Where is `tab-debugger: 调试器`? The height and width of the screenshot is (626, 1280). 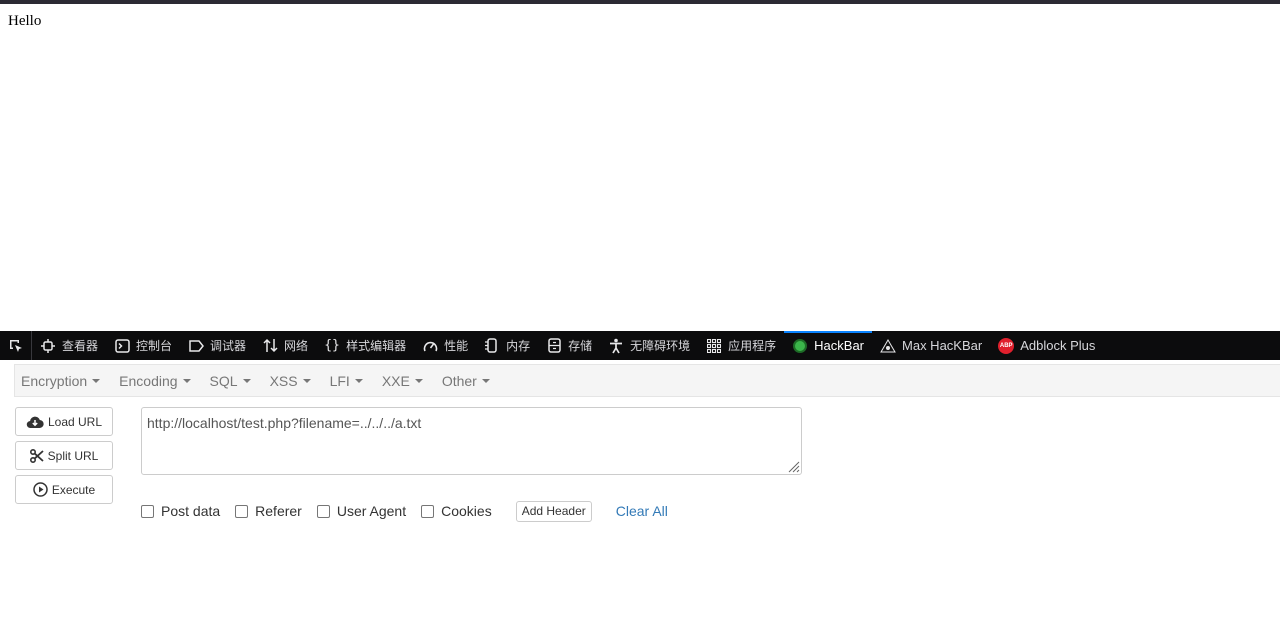 tab-debugger: 调试器 is located at coordinates (217, 345).